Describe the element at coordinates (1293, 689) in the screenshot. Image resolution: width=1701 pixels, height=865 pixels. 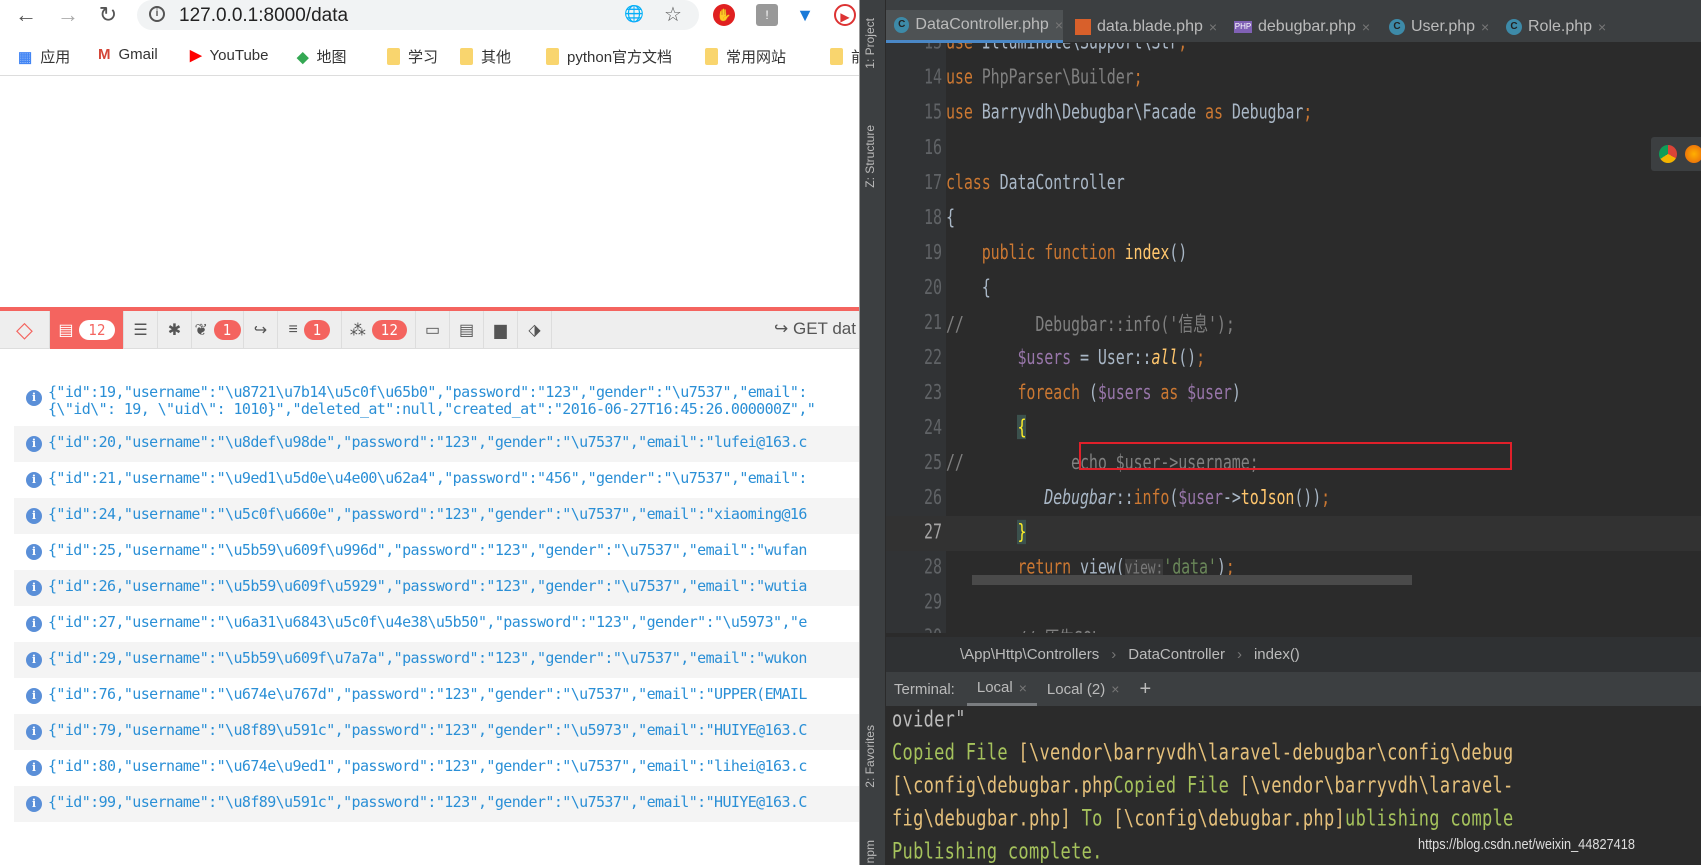
I see `terminal-tabs: Terminal: Local × Local (2) × +` at that location.